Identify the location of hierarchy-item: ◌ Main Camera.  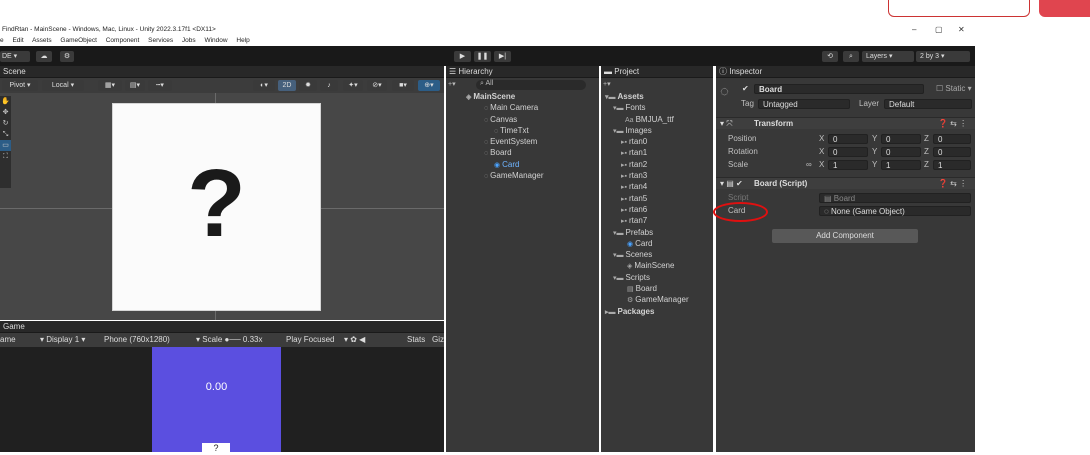
(522, 108).